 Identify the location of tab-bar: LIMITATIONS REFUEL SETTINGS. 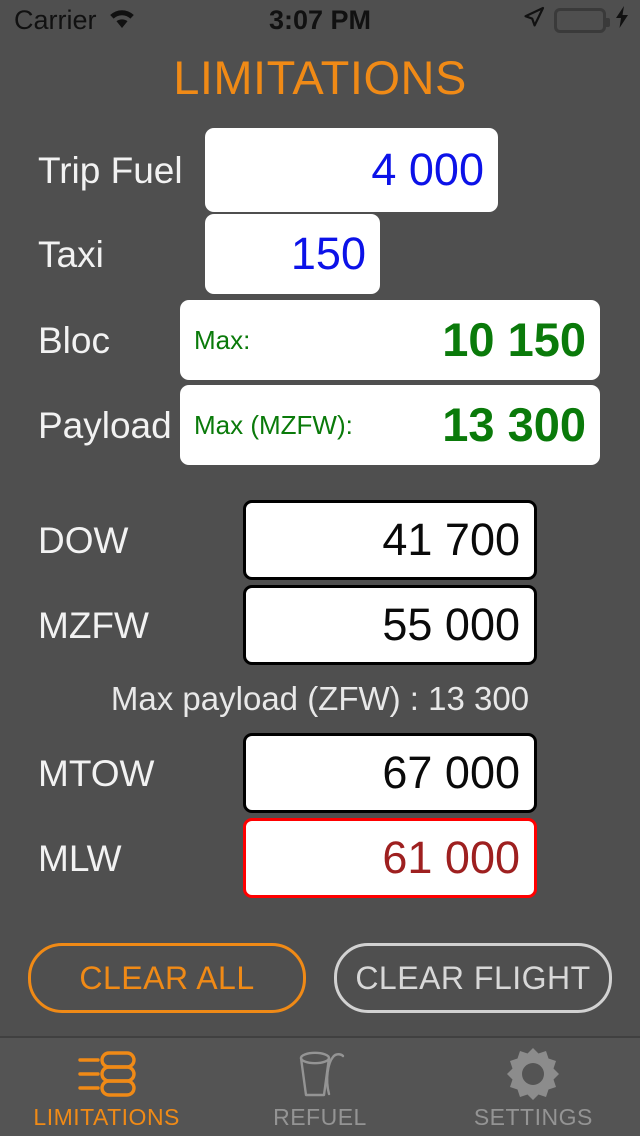
(320, 1086).